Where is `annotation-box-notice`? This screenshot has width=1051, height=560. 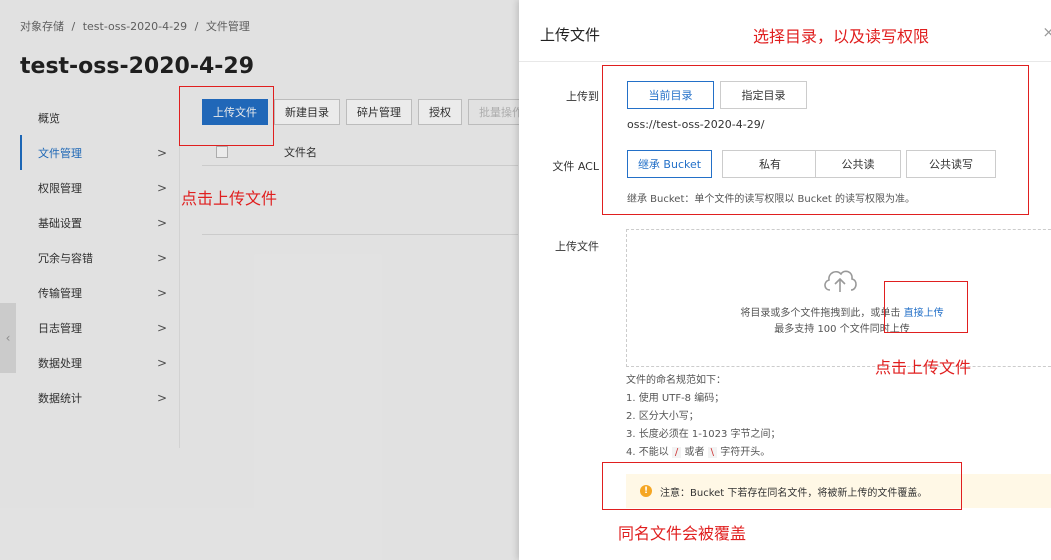
annotation-box-notice is located at coordinates (782, 486).